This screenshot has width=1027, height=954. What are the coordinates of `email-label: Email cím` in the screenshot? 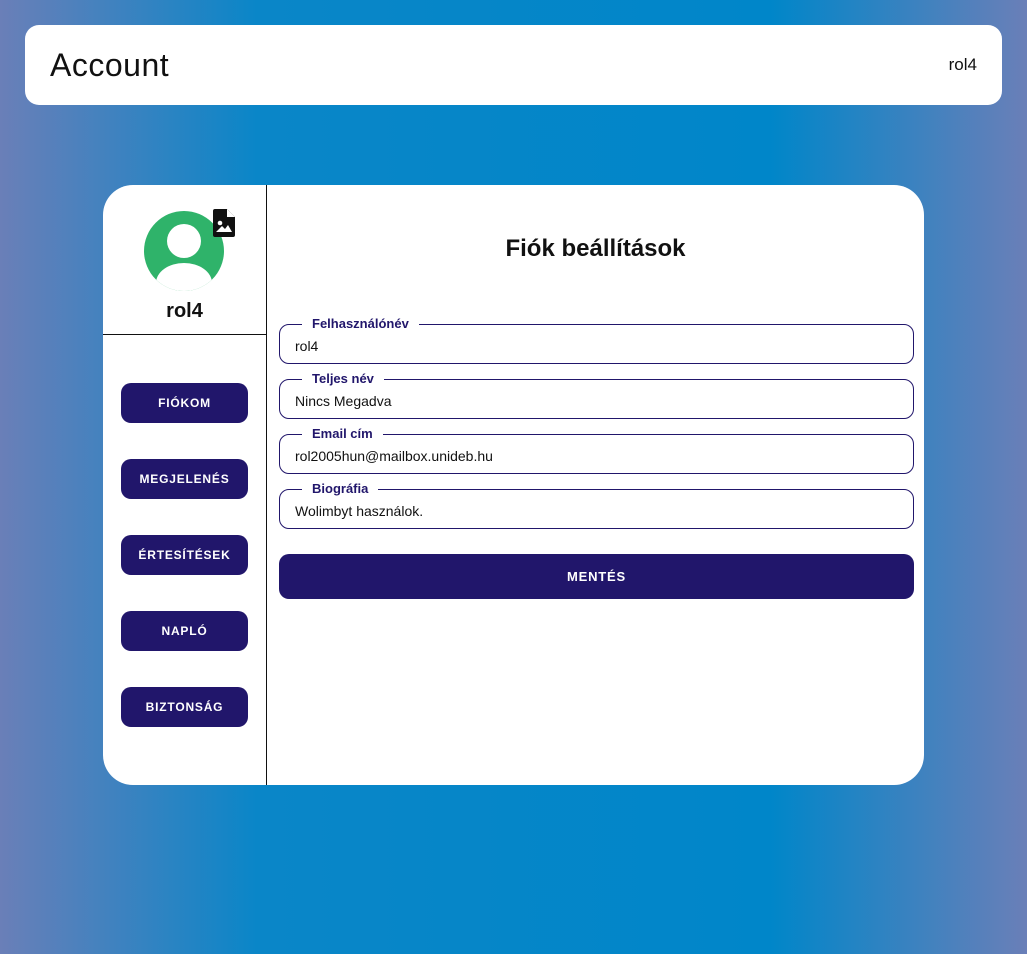 It's located at (342, 434).